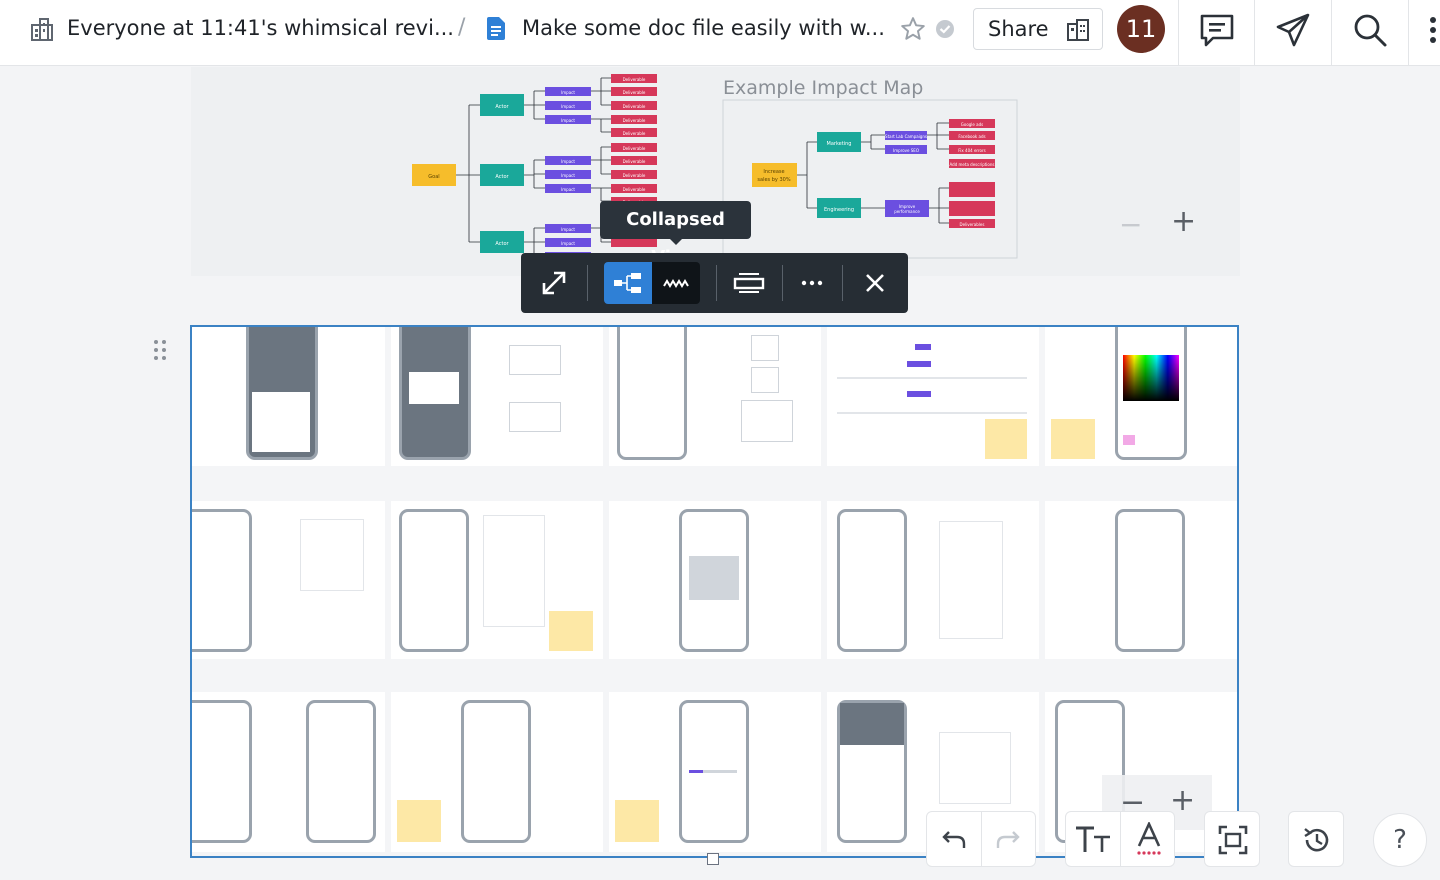  I want to click on color-picker-shade, so click(1151, 378).